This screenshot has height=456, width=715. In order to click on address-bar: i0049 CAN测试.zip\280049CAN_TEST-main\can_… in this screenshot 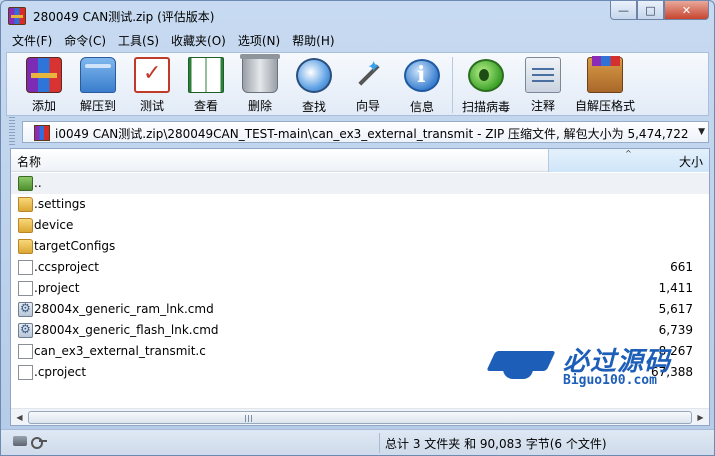, I will do `click(365, 132)`.